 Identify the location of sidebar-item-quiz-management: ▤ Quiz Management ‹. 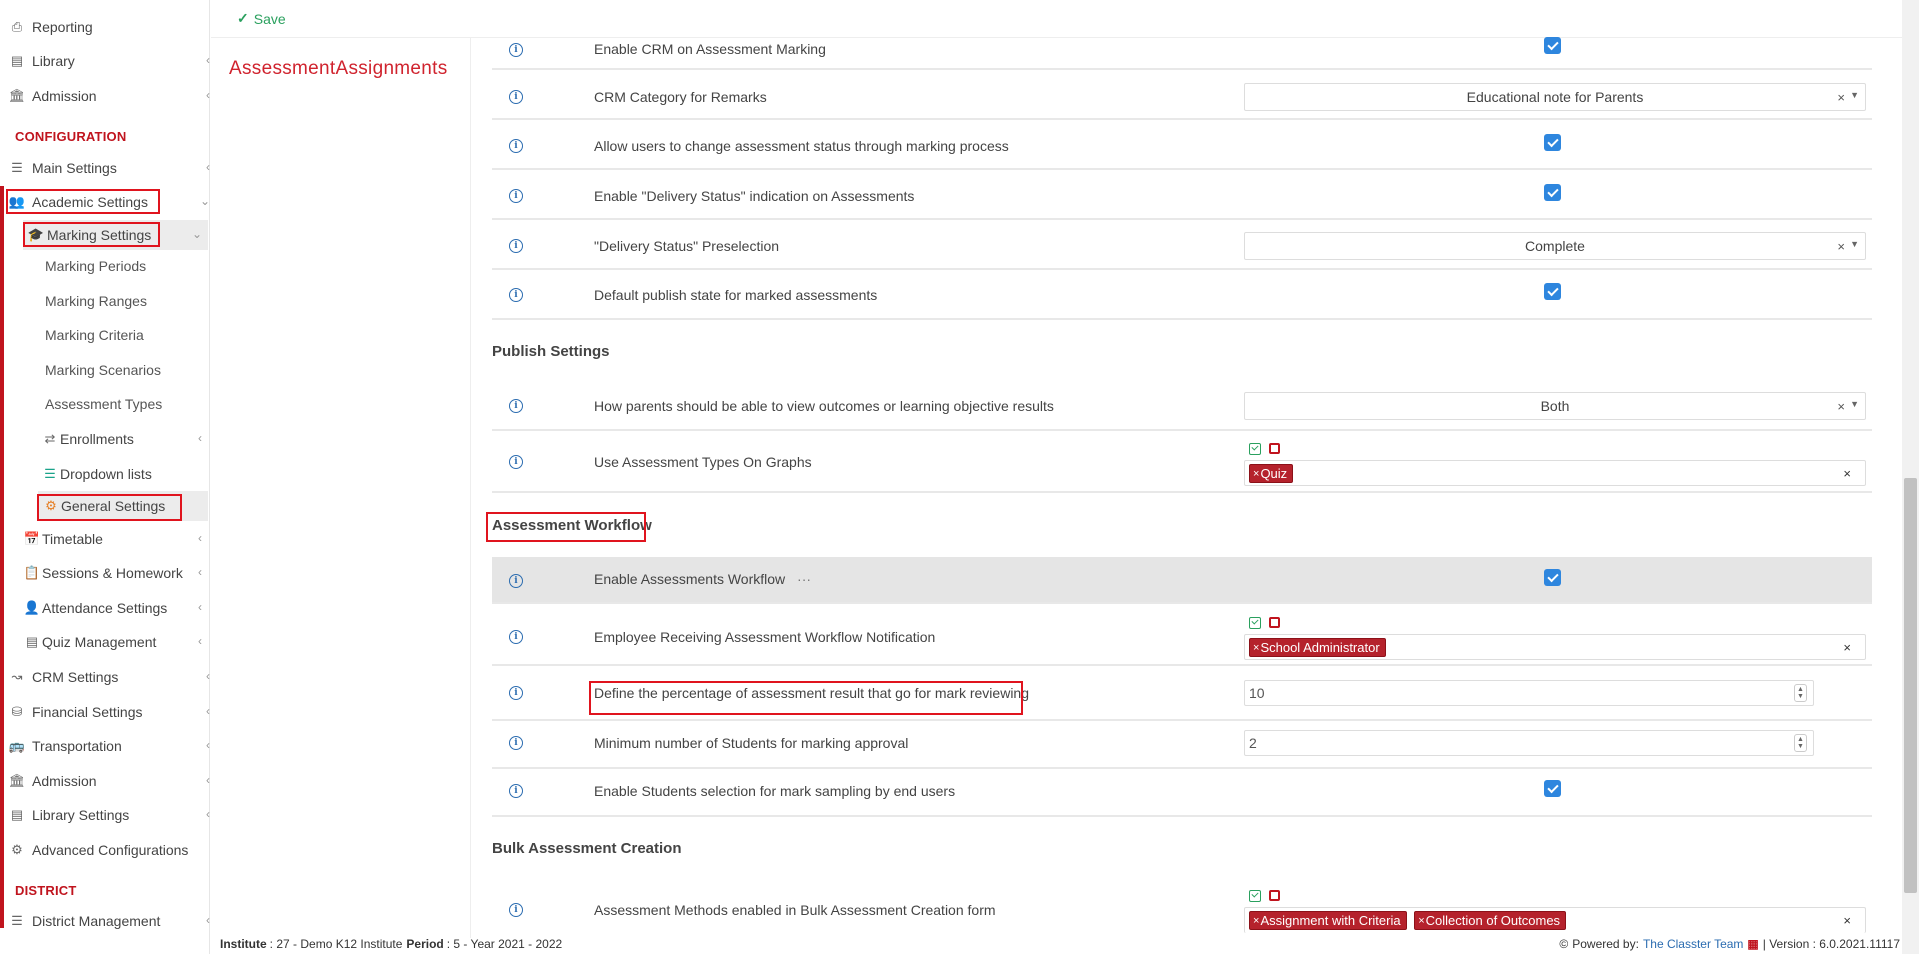
(115, 642).